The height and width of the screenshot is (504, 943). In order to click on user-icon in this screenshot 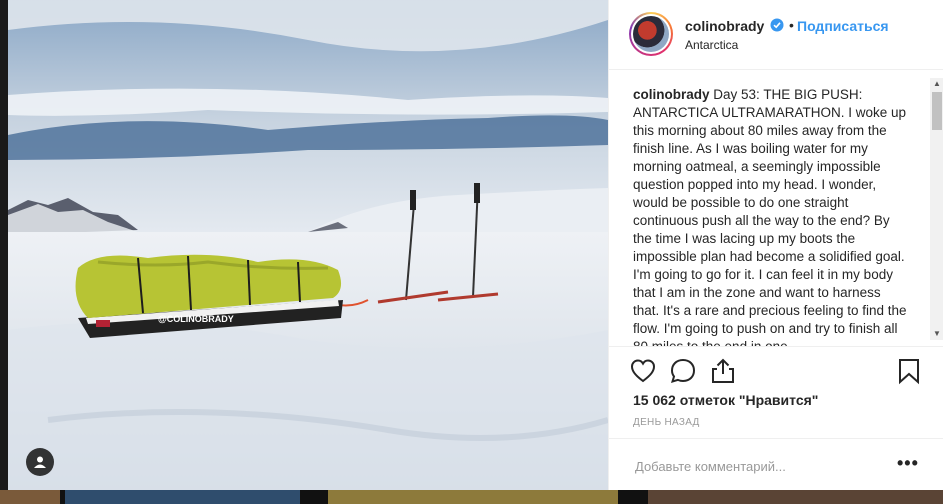, I will do `click(40, 462)`.